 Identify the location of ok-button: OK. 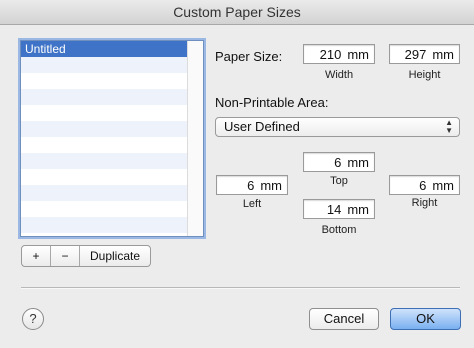
(425, 319).